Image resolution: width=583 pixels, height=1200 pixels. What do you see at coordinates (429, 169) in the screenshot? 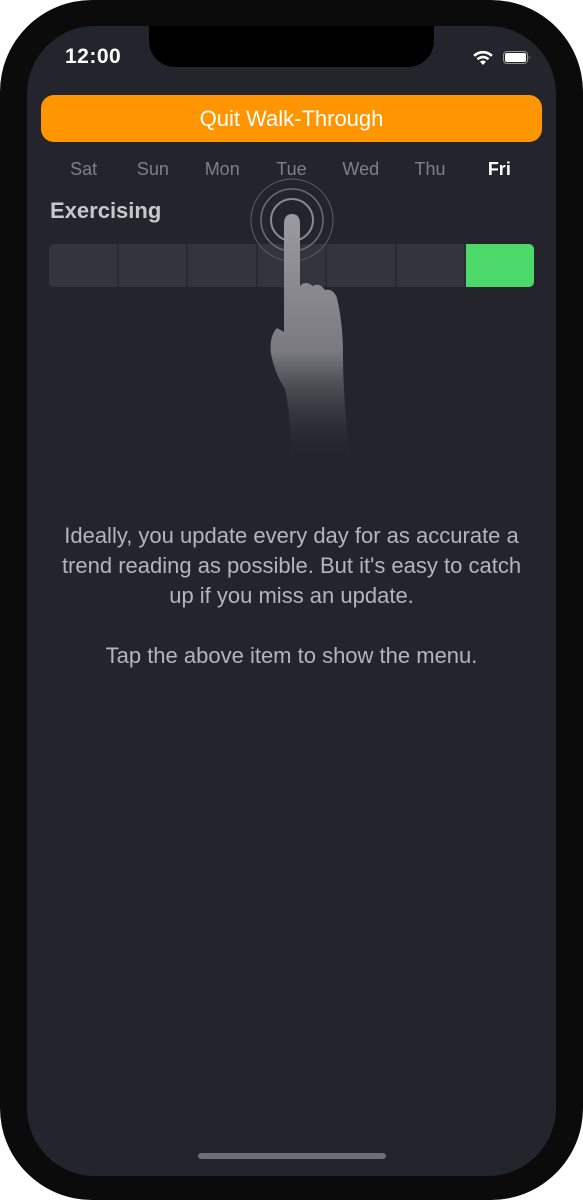
I see `day-thu: Thu` at bounding box center [429, 169].